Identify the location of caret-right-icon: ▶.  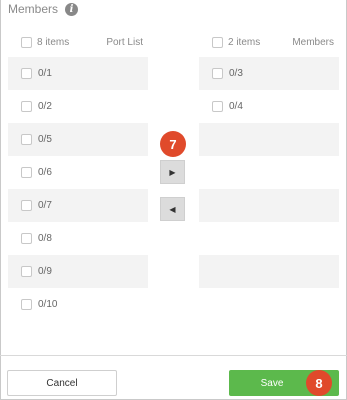
(172, 172).